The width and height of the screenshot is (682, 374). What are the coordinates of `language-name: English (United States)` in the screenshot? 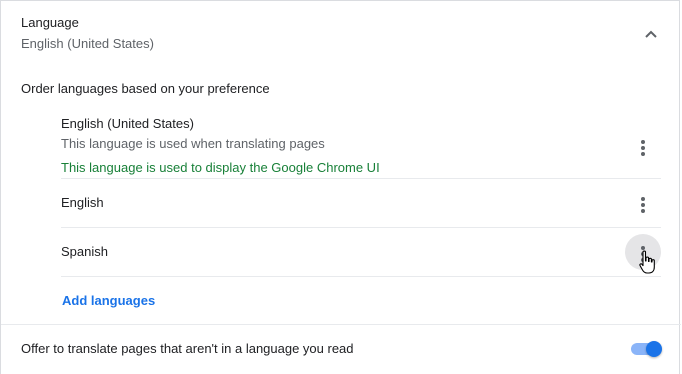 It's located at (127, 123).